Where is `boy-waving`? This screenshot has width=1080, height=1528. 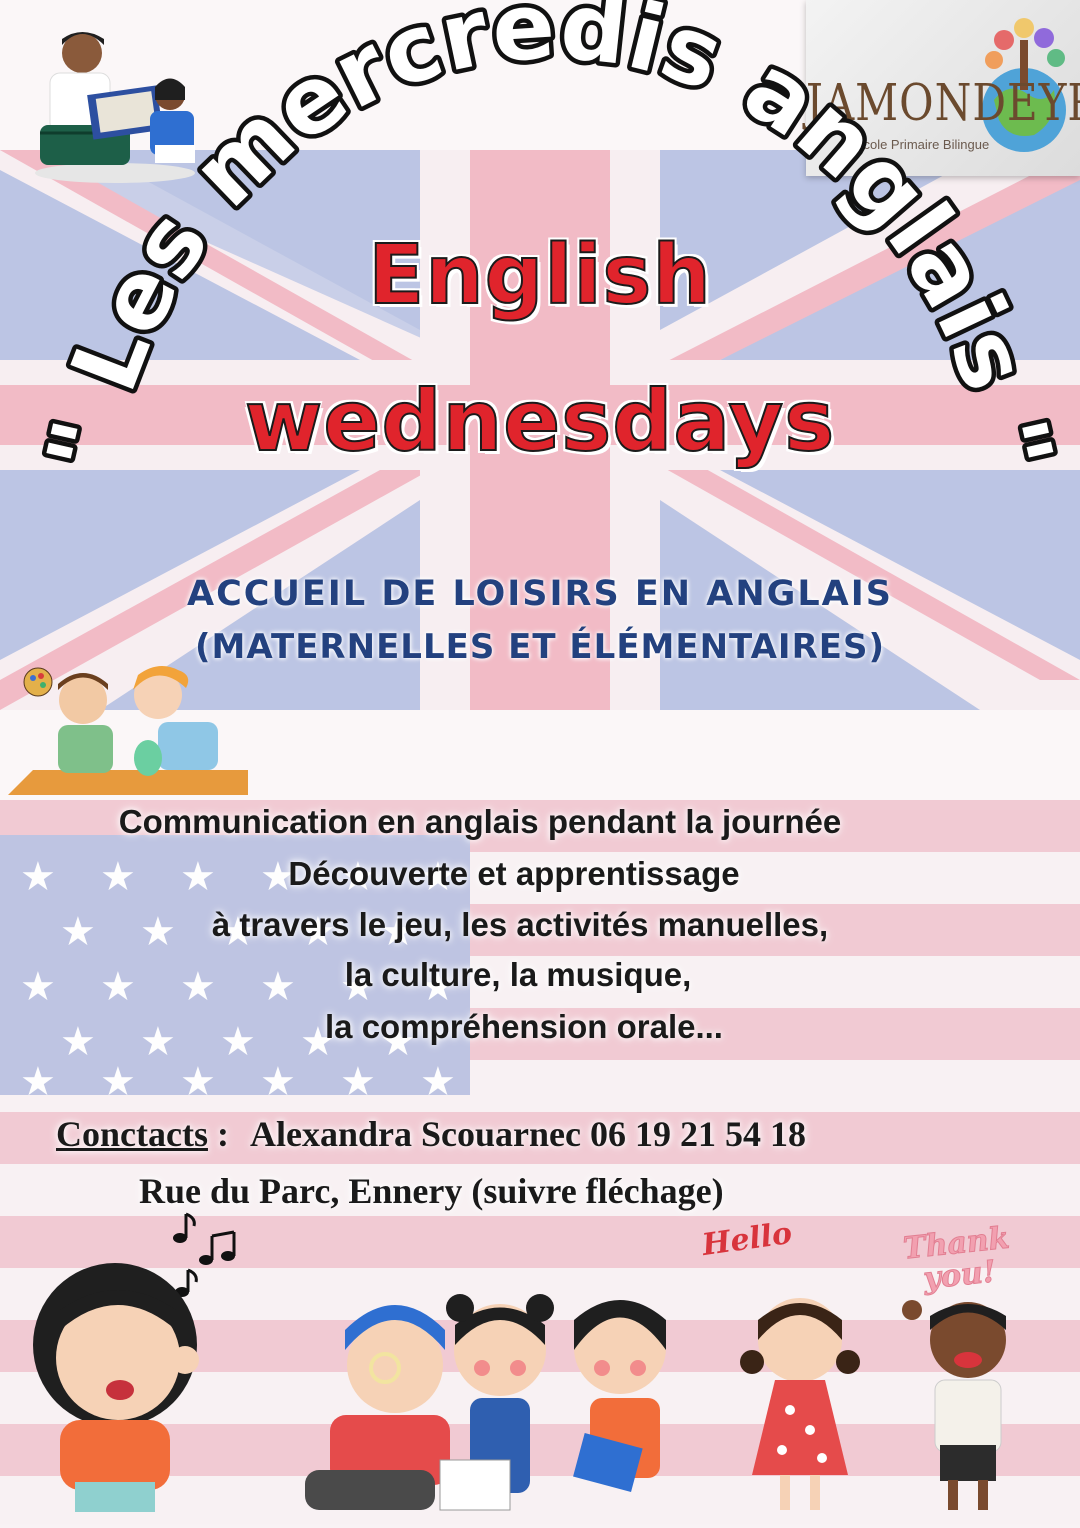
boy-waving is located at coordinates (954, 1405).